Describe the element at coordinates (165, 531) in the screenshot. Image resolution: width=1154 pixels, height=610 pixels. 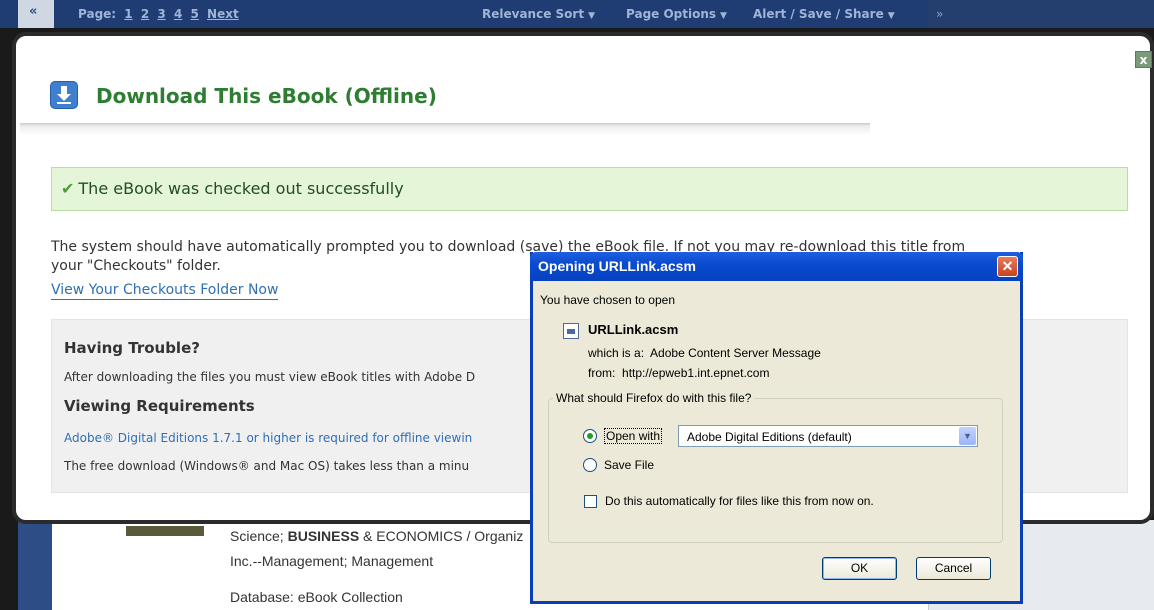
I see `book-cover-thumbnail` at that location.